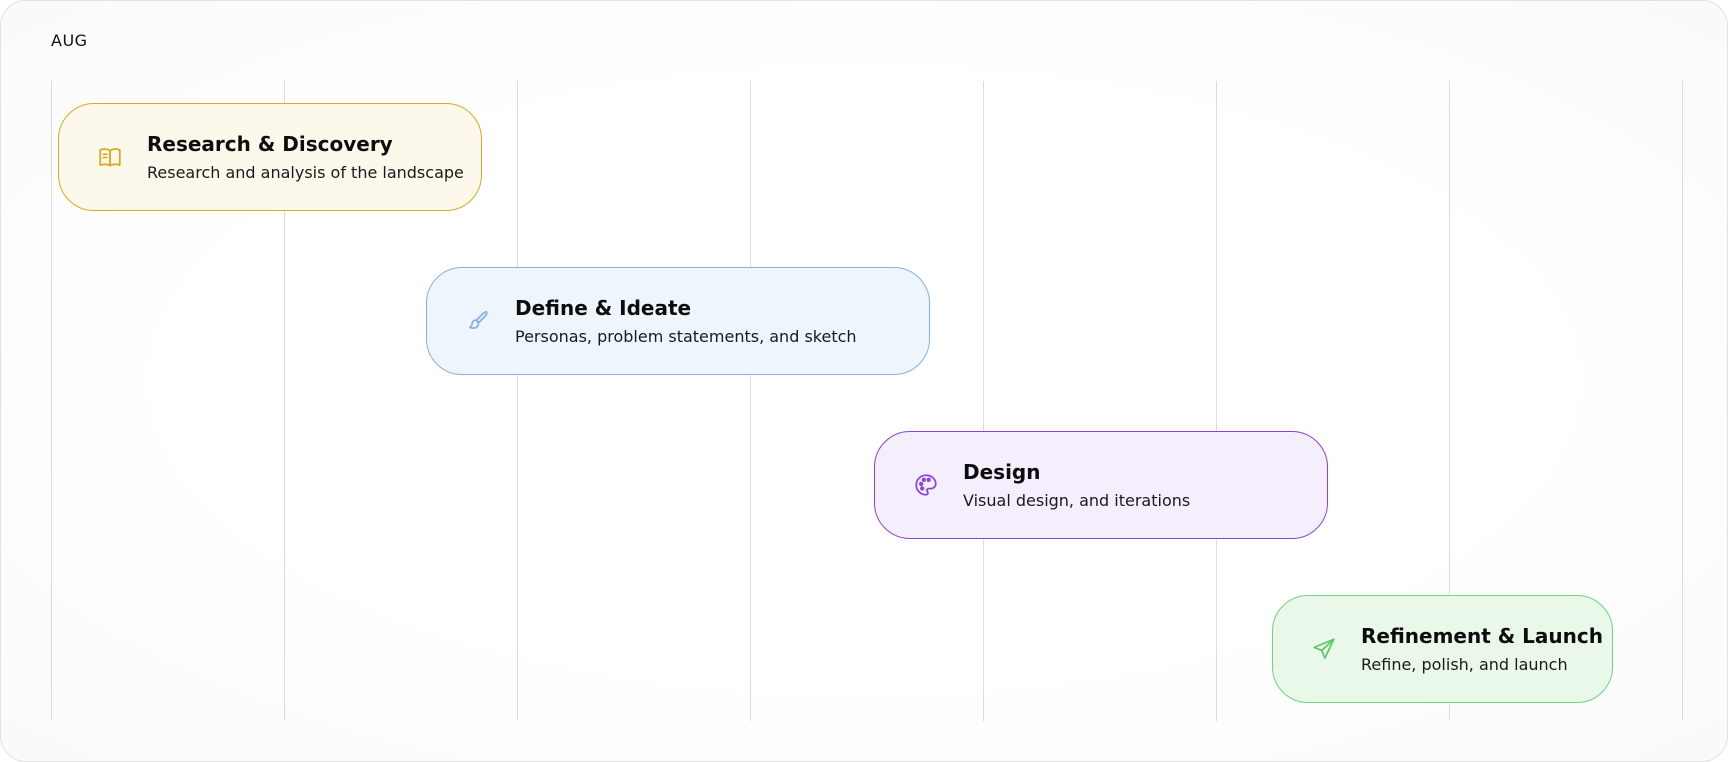 This screenshot has height=762, width=1728. What do you see at coordinates (270, 143) in the screenshot?
I see `phase-title: Research & Discovery` at bounding box center [270, 143].